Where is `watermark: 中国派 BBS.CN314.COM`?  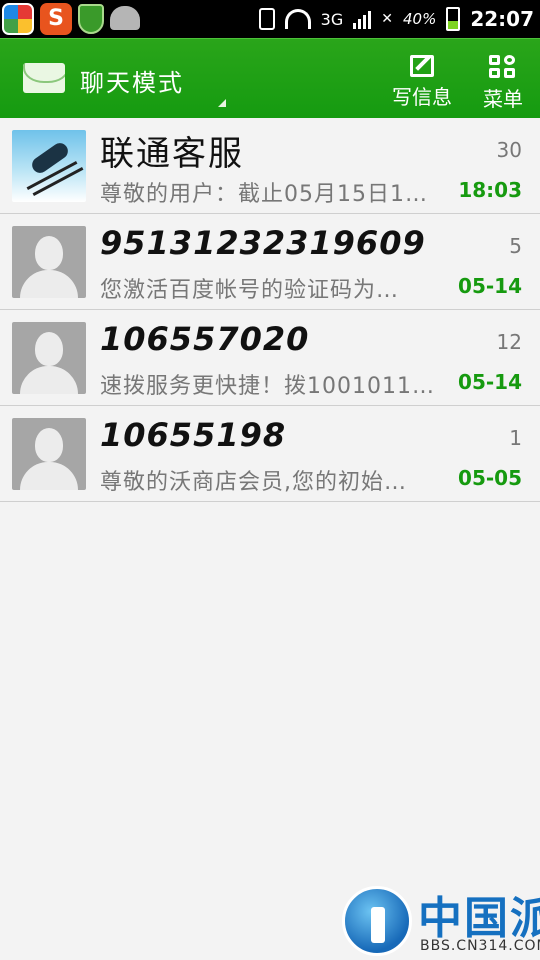
watermark: 中国派 BBS.CN314.COM is located at coordinates (439, 919).